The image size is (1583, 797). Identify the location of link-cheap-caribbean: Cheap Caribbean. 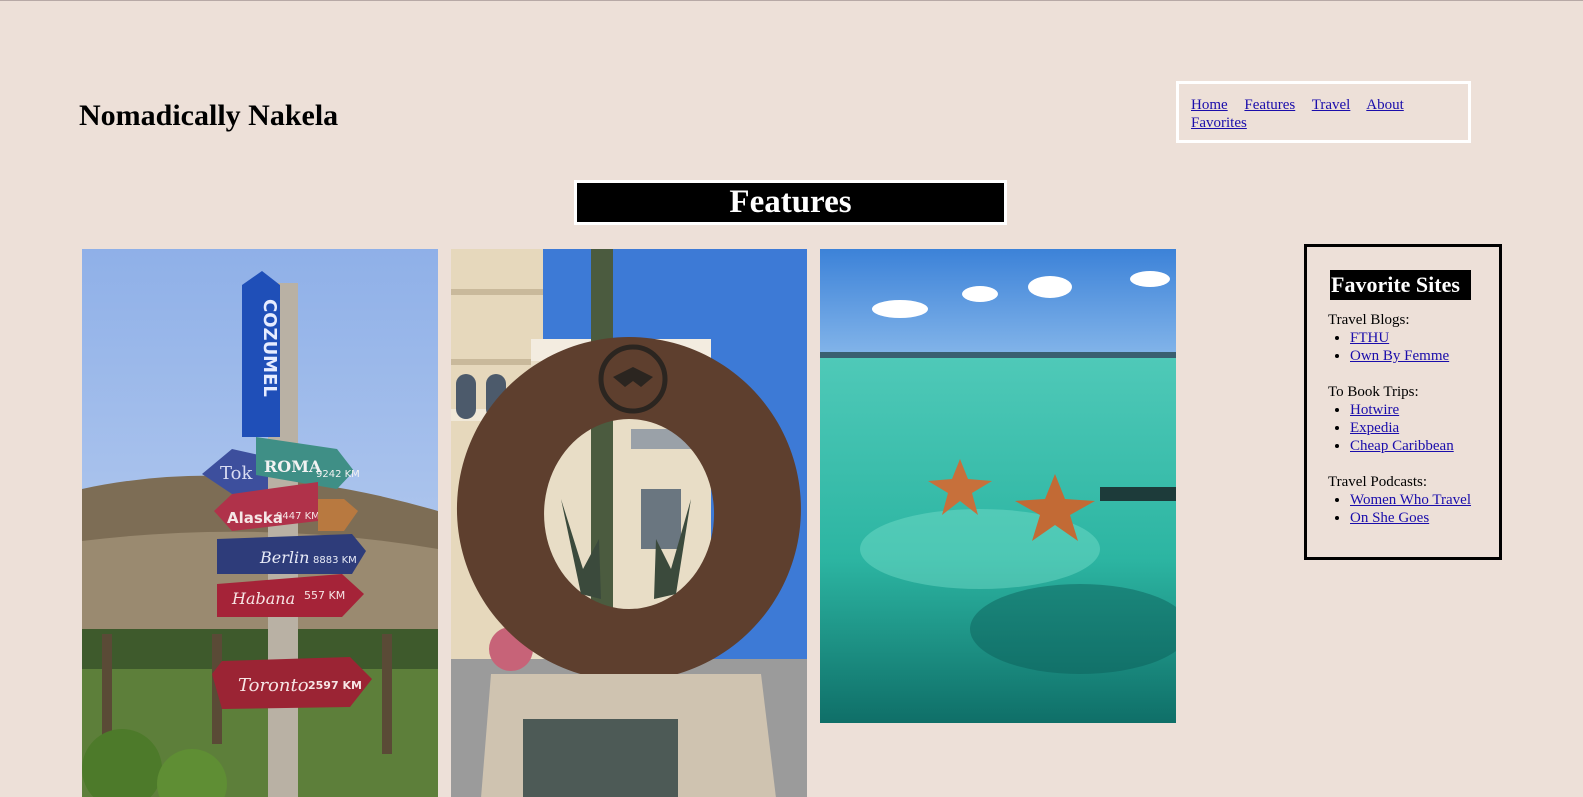
(1402, 446).